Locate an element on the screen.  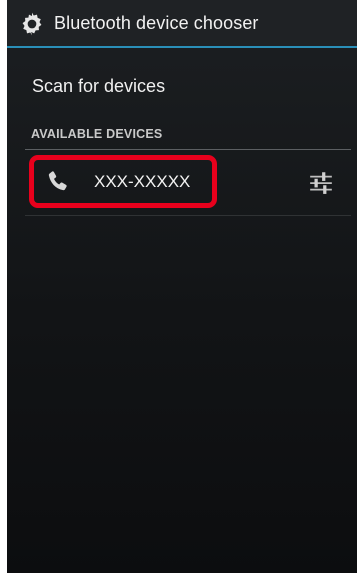
scan-for-devices-button: Scan for devices is located at coordinates (98, 86).